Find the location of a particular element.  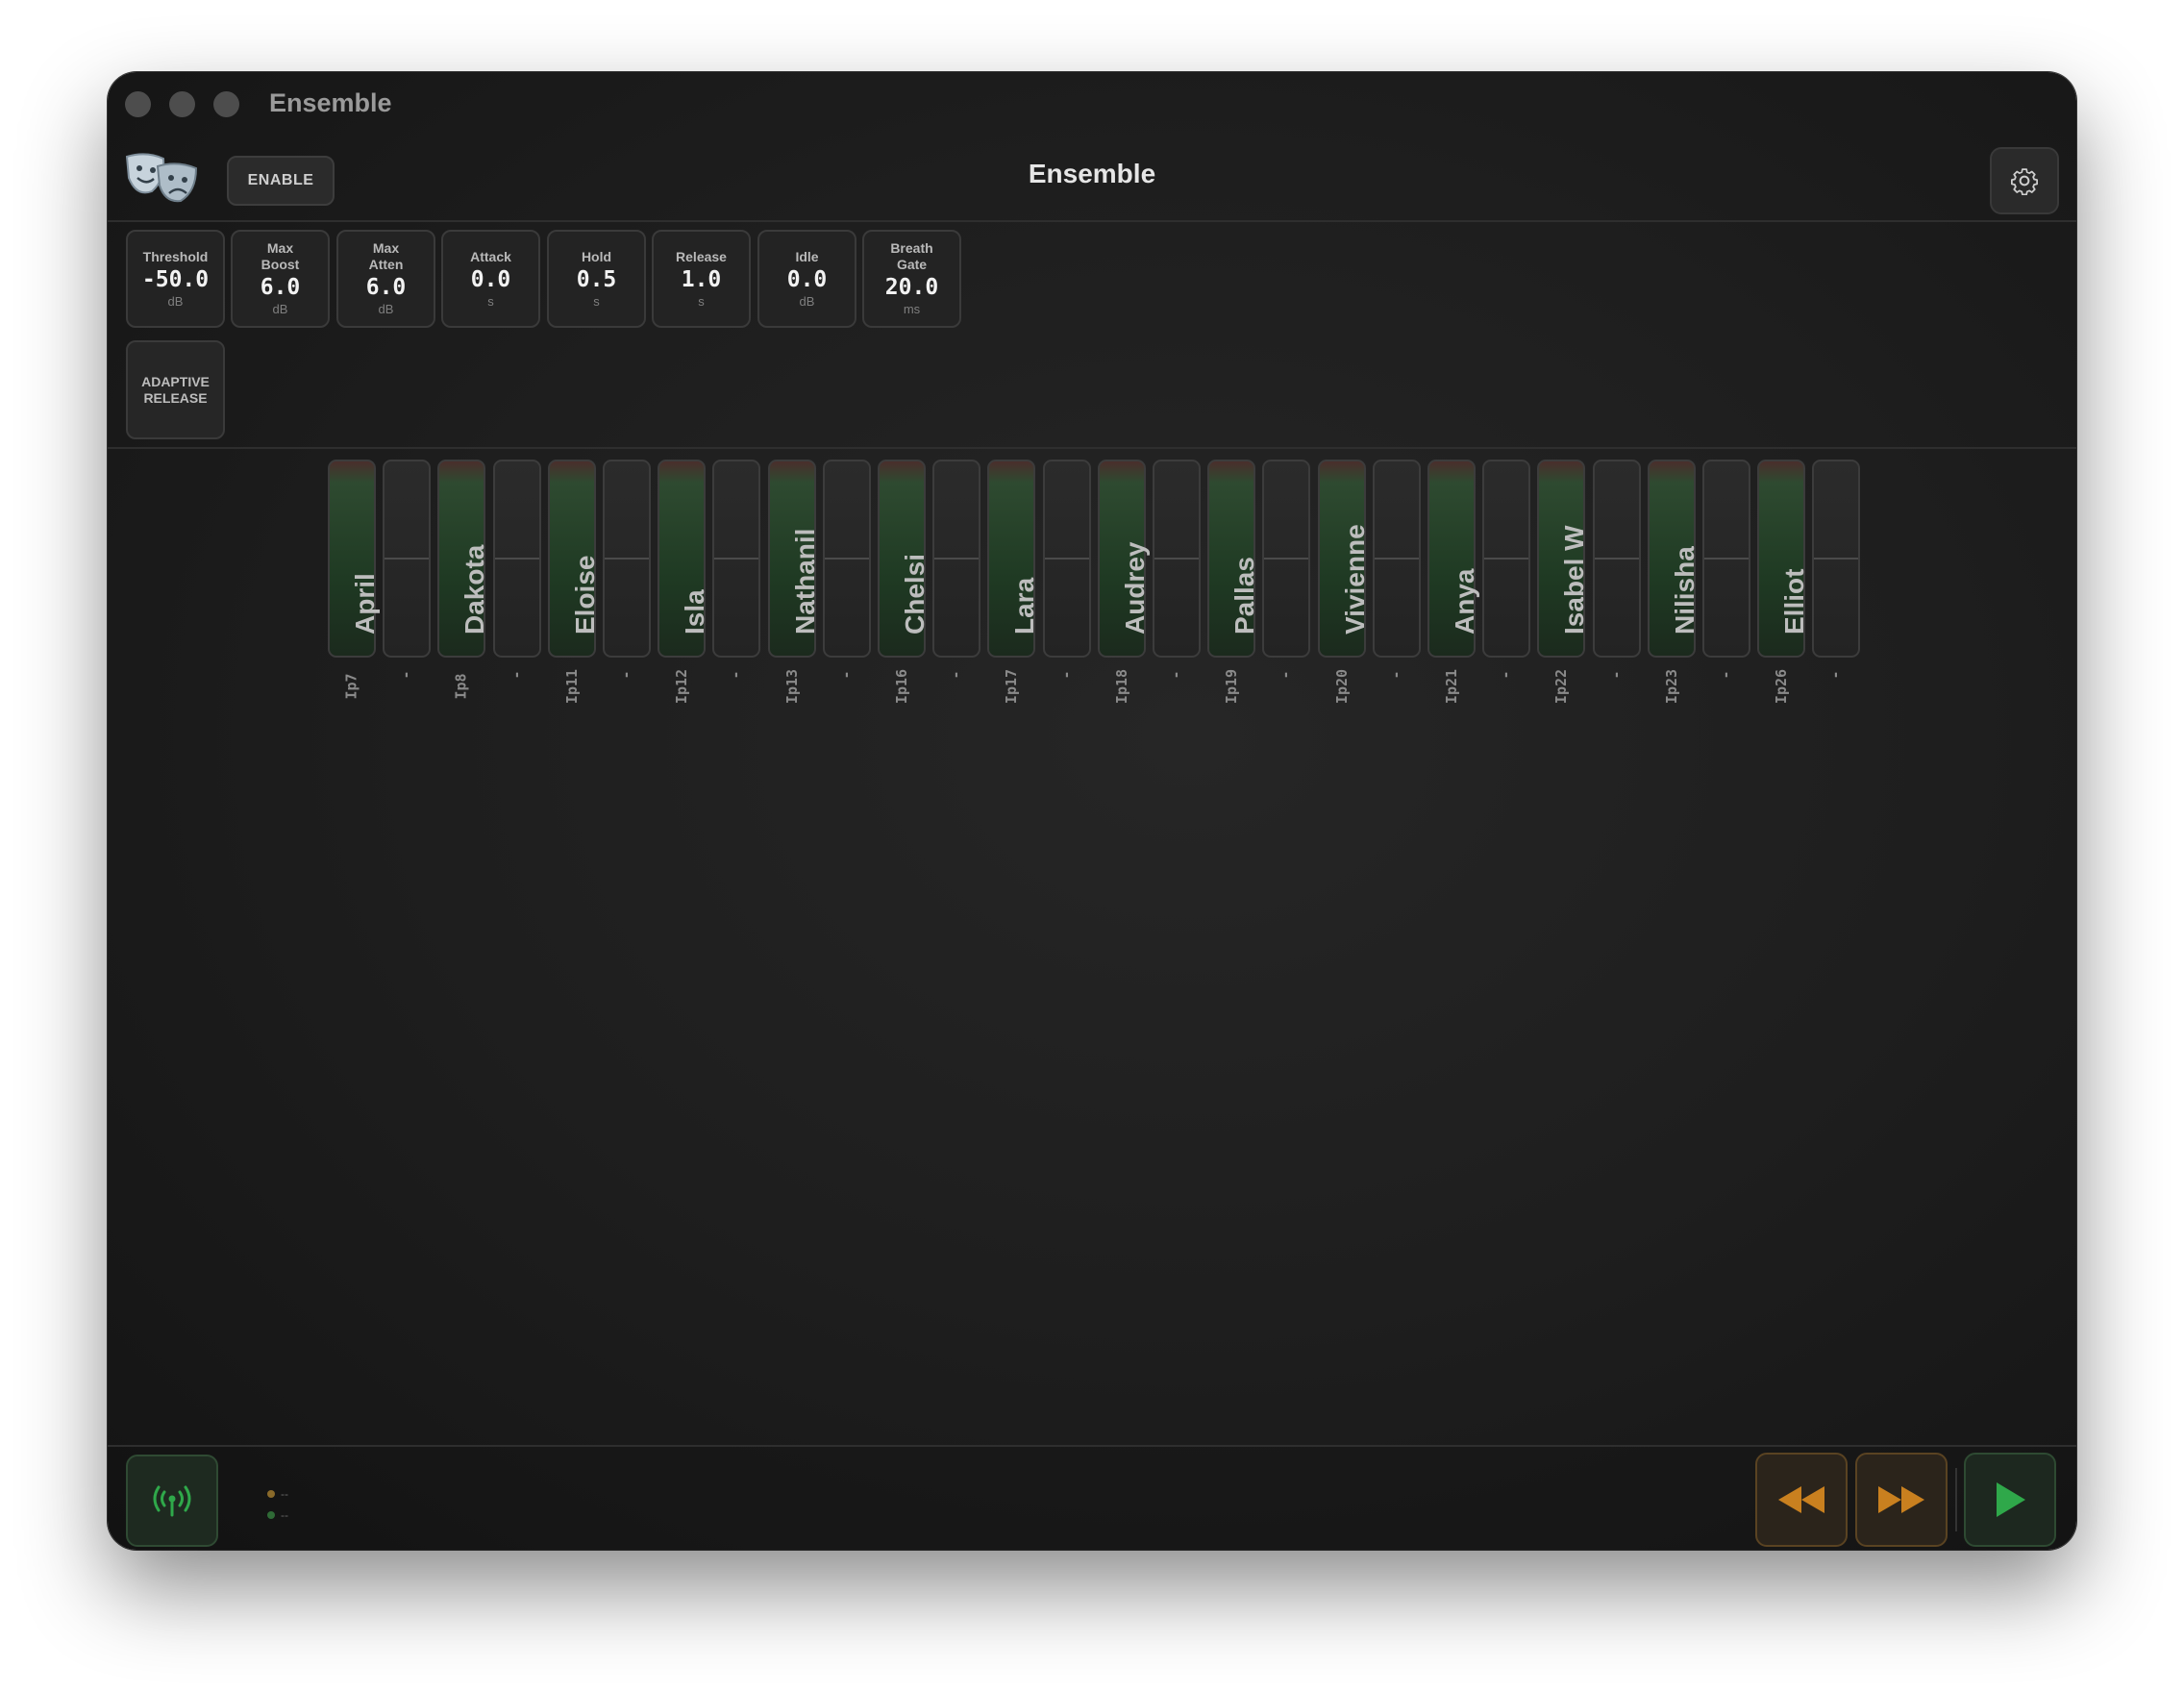

fast-forward-button is located at coordinates (1902, 1500).